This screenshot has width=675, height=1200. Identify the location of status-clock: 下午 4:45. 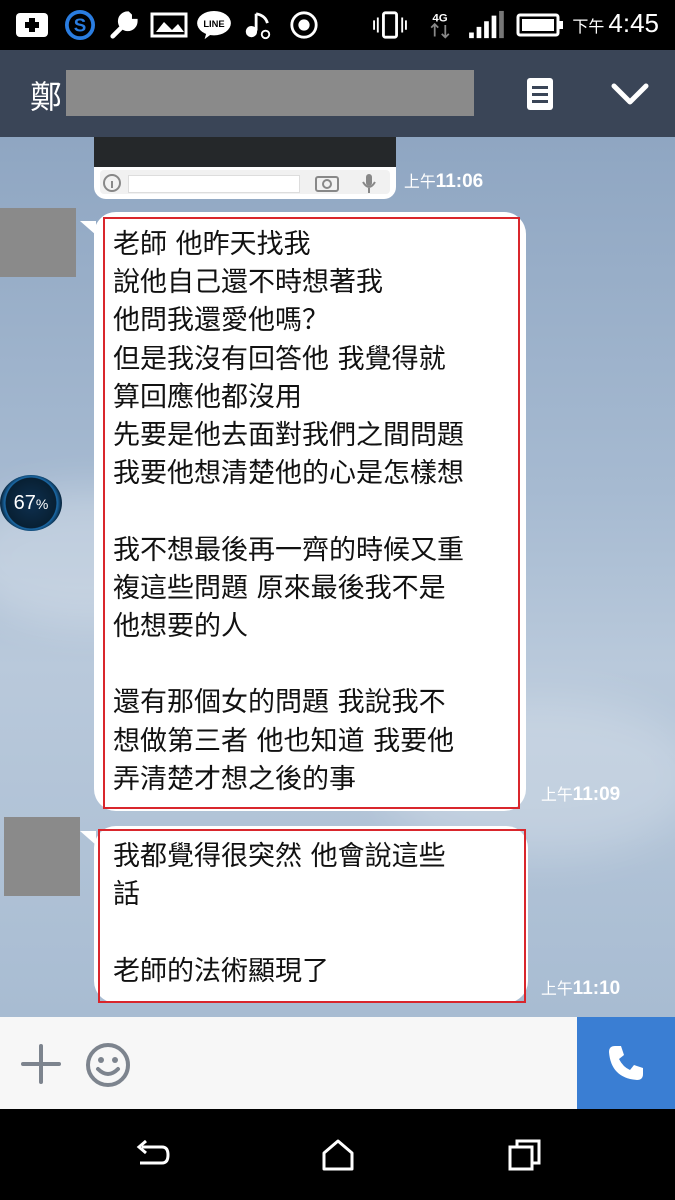
(615, 23).